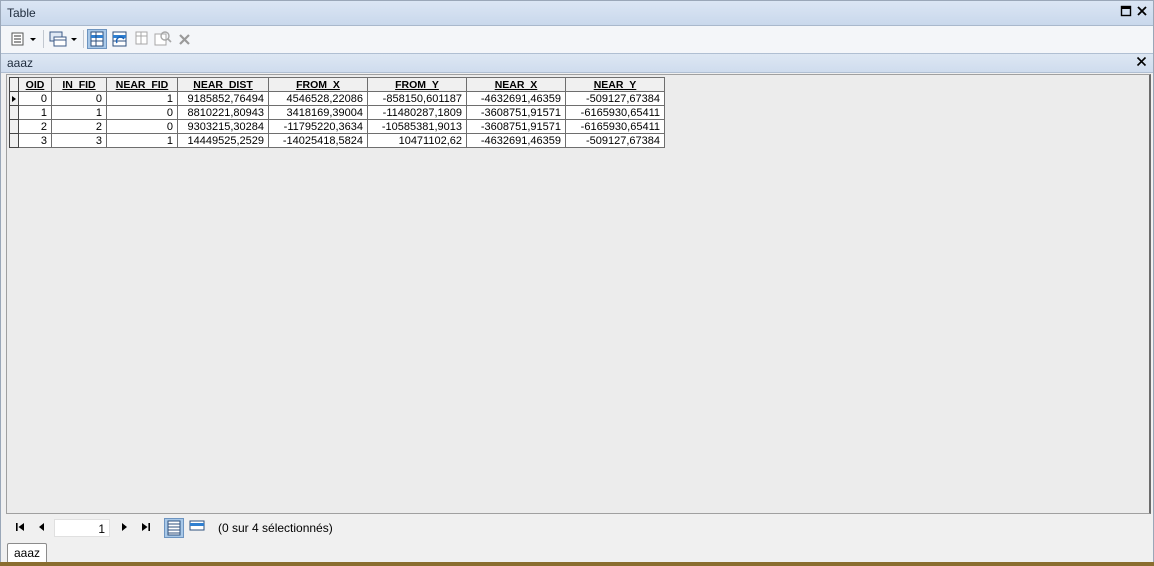 The image size is (1154, 566). What do you see at coordinates (577, 13) in the screenshot?
I see `title-bar: Table` at bounding box center [577, 13].